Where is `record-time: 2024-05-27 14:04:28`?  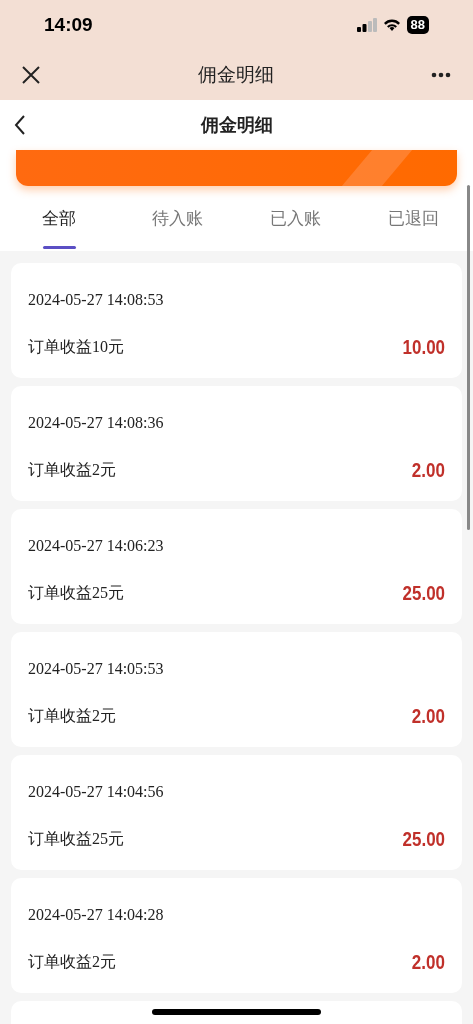 record-time: 2024-05-27 14:04:28 is located at coordinates (96, 915).